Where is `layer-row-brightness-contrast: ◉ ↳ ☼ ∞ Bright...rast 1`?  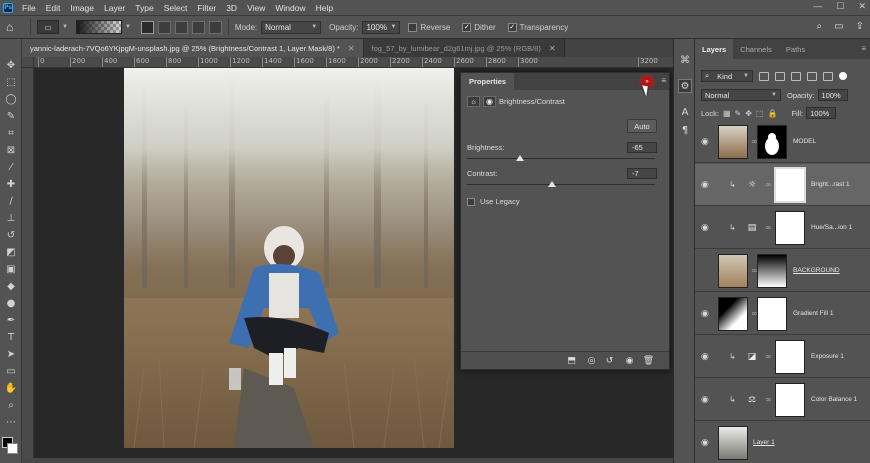
layer-row-brightness-contrast: ◉ ↳ ☼ ∞ Bright...rast 1 is located at coordinates (782, 185).